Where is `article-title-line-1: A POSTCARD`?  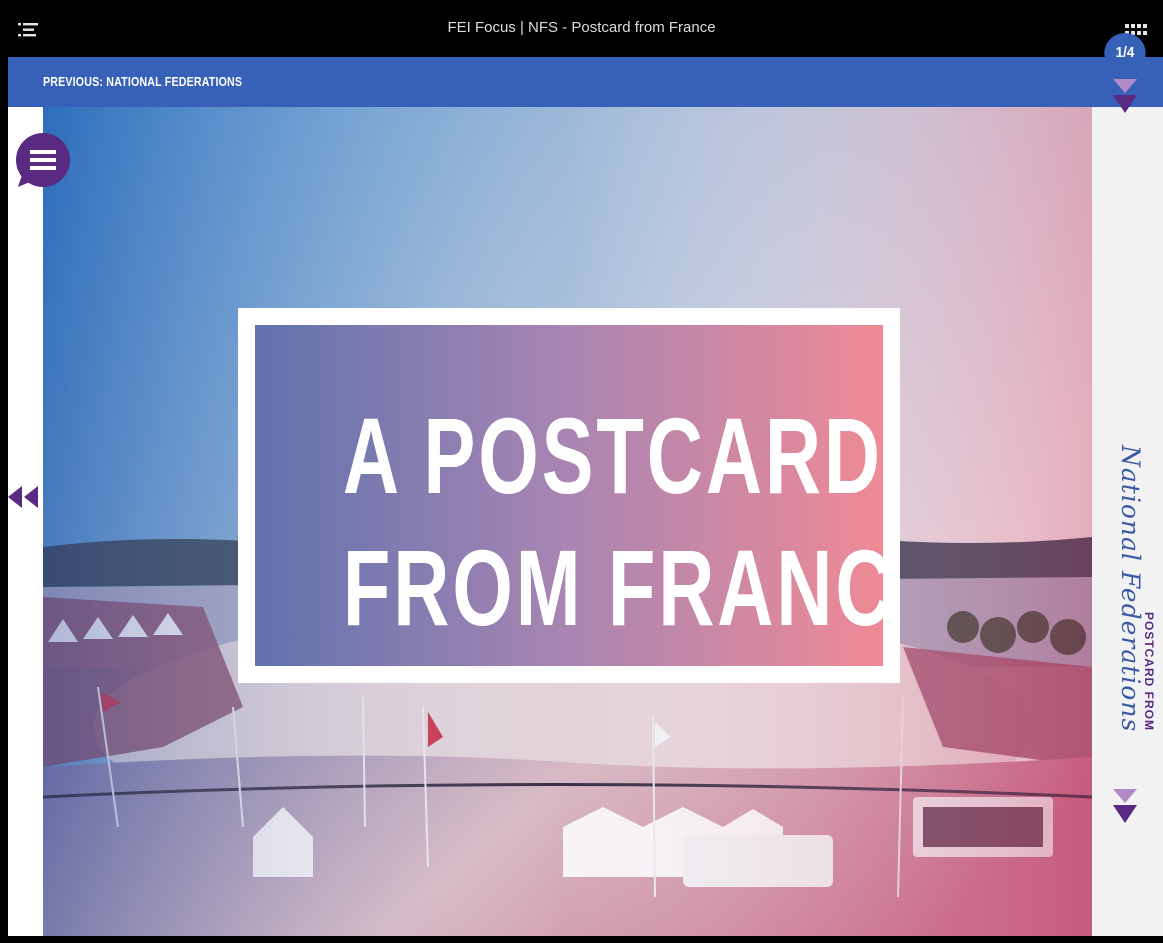 article-title-line-1: A POSTCARD is located at coordinates (612, 455).